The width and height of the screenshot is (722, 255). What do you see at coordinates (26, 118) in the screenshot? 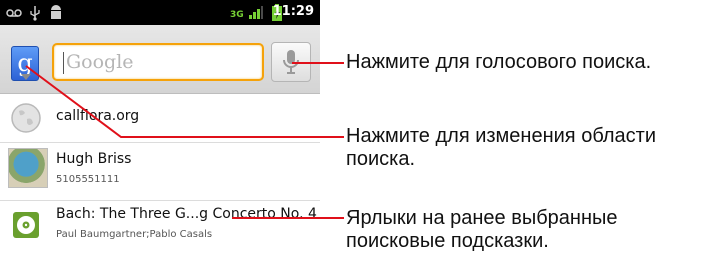
I see `globe-icon` at bounding box center [26, 118].